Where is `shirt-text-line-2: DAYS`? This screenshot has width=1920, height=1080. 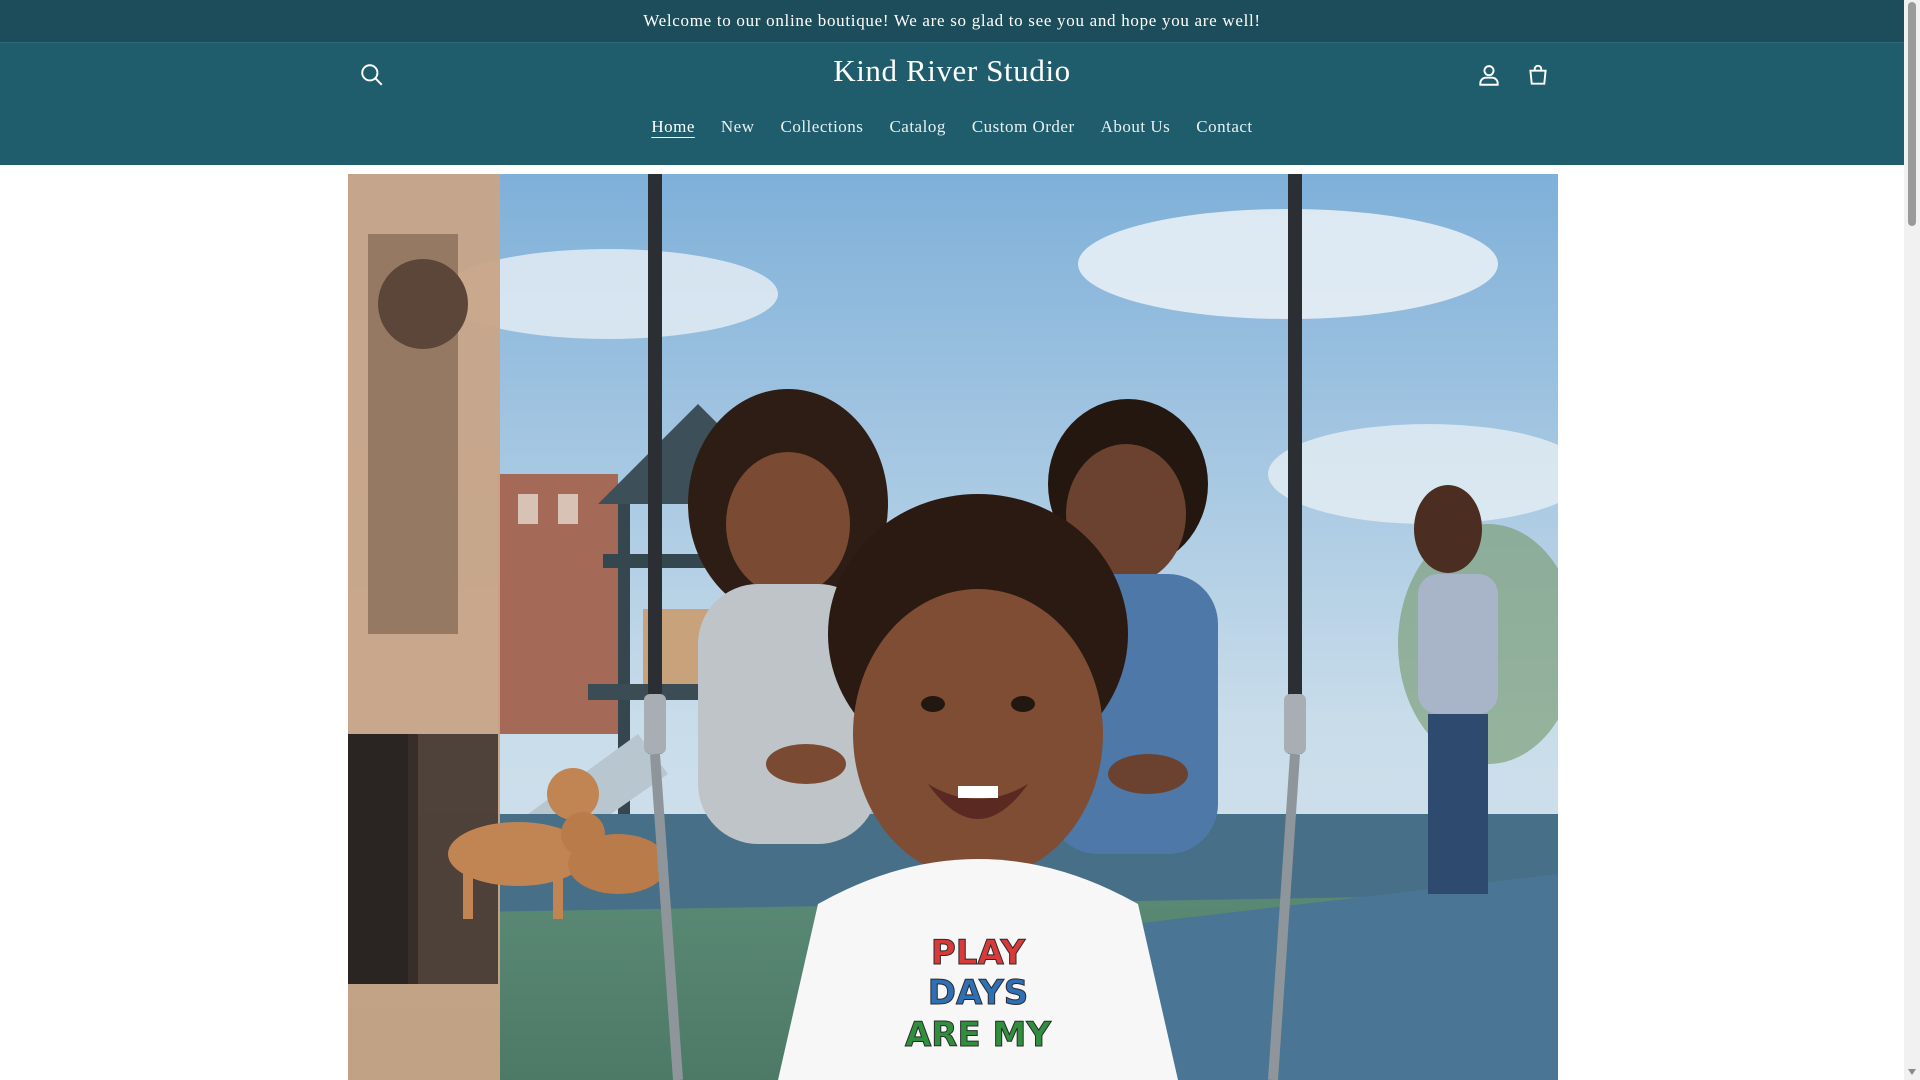
shirt-text-line-2: DAYS is located at coordinates (978, 993).